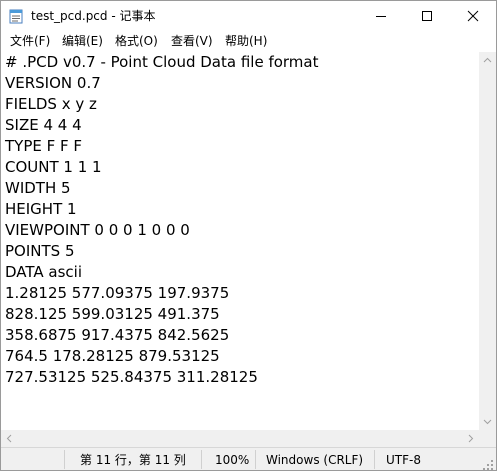 The image size is (497, 471). Describe the element at coordinates (488, 463) in the screenshot. I see `resize-grip-icon` at that location.